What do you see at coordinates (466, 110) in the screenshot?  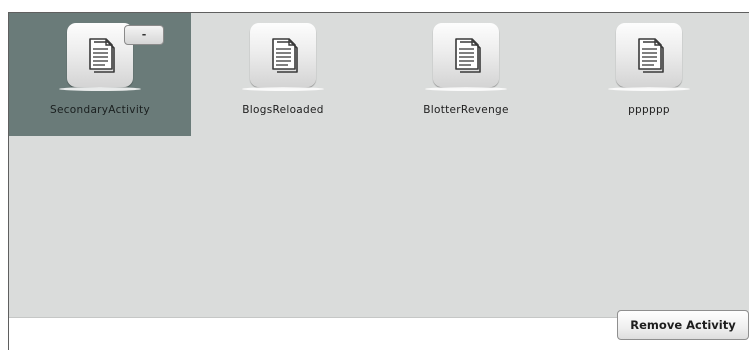 I see `activity-label: BlotterRevenge` at bounding box center [466, 110].